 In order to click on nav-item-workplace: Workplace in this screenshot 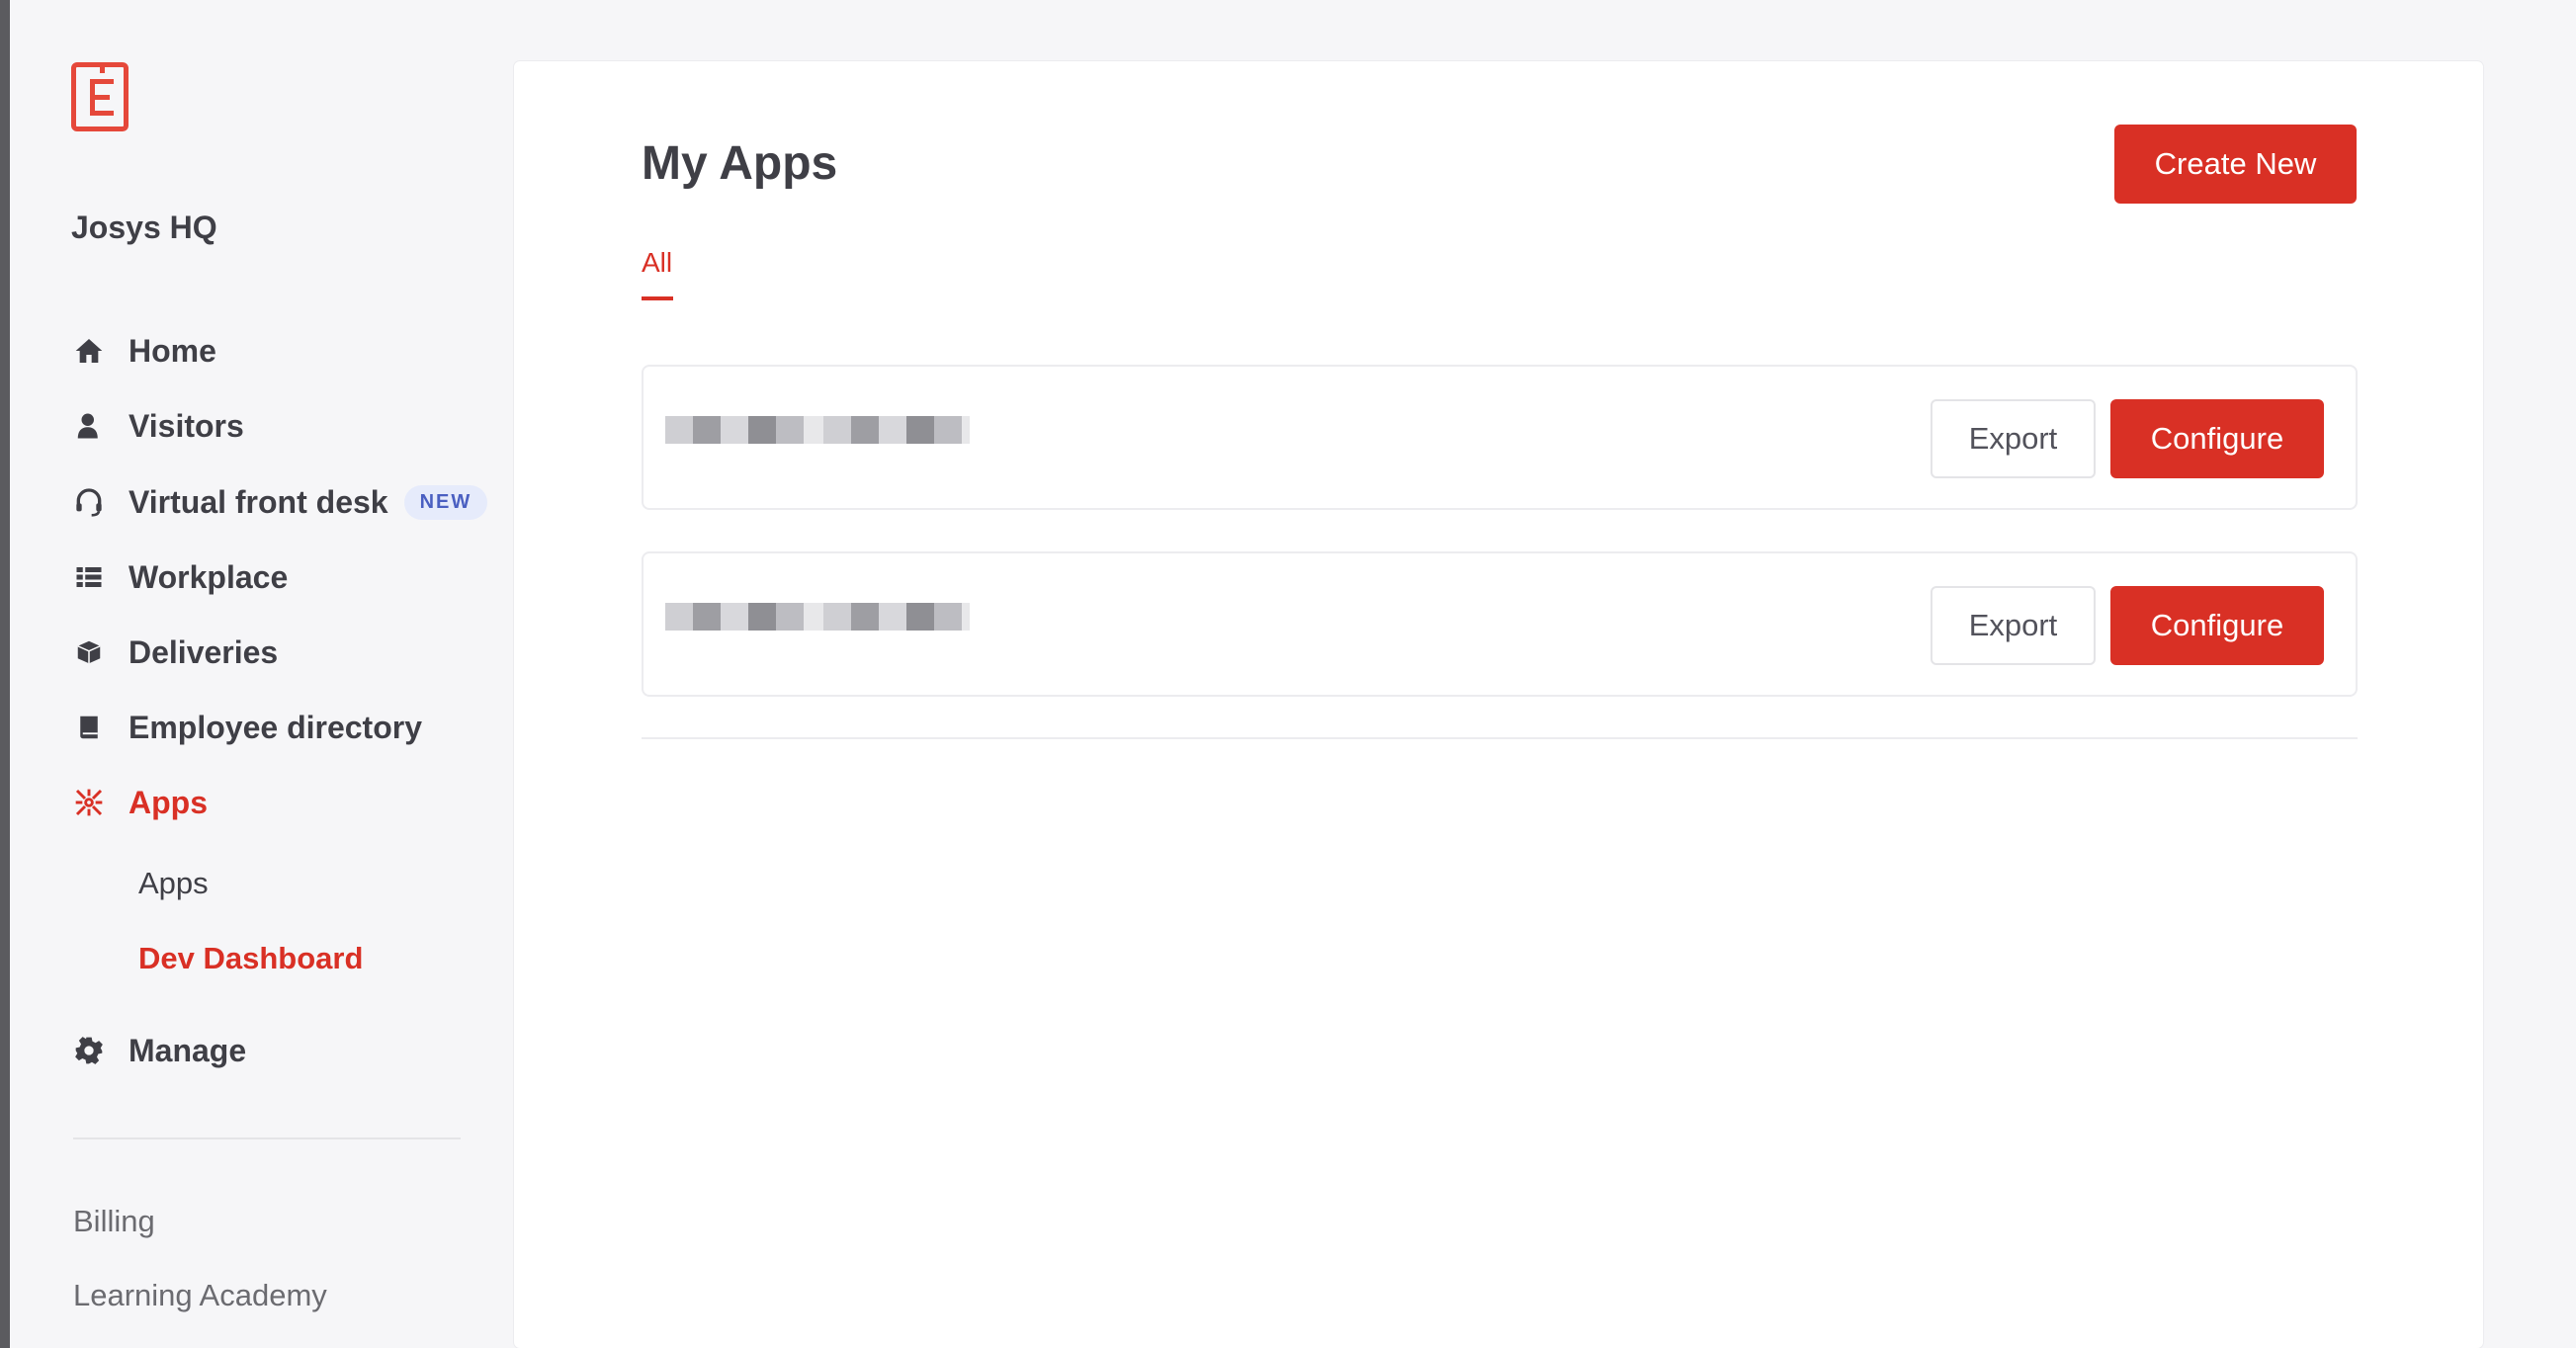, I will do `click(179, 577)`.